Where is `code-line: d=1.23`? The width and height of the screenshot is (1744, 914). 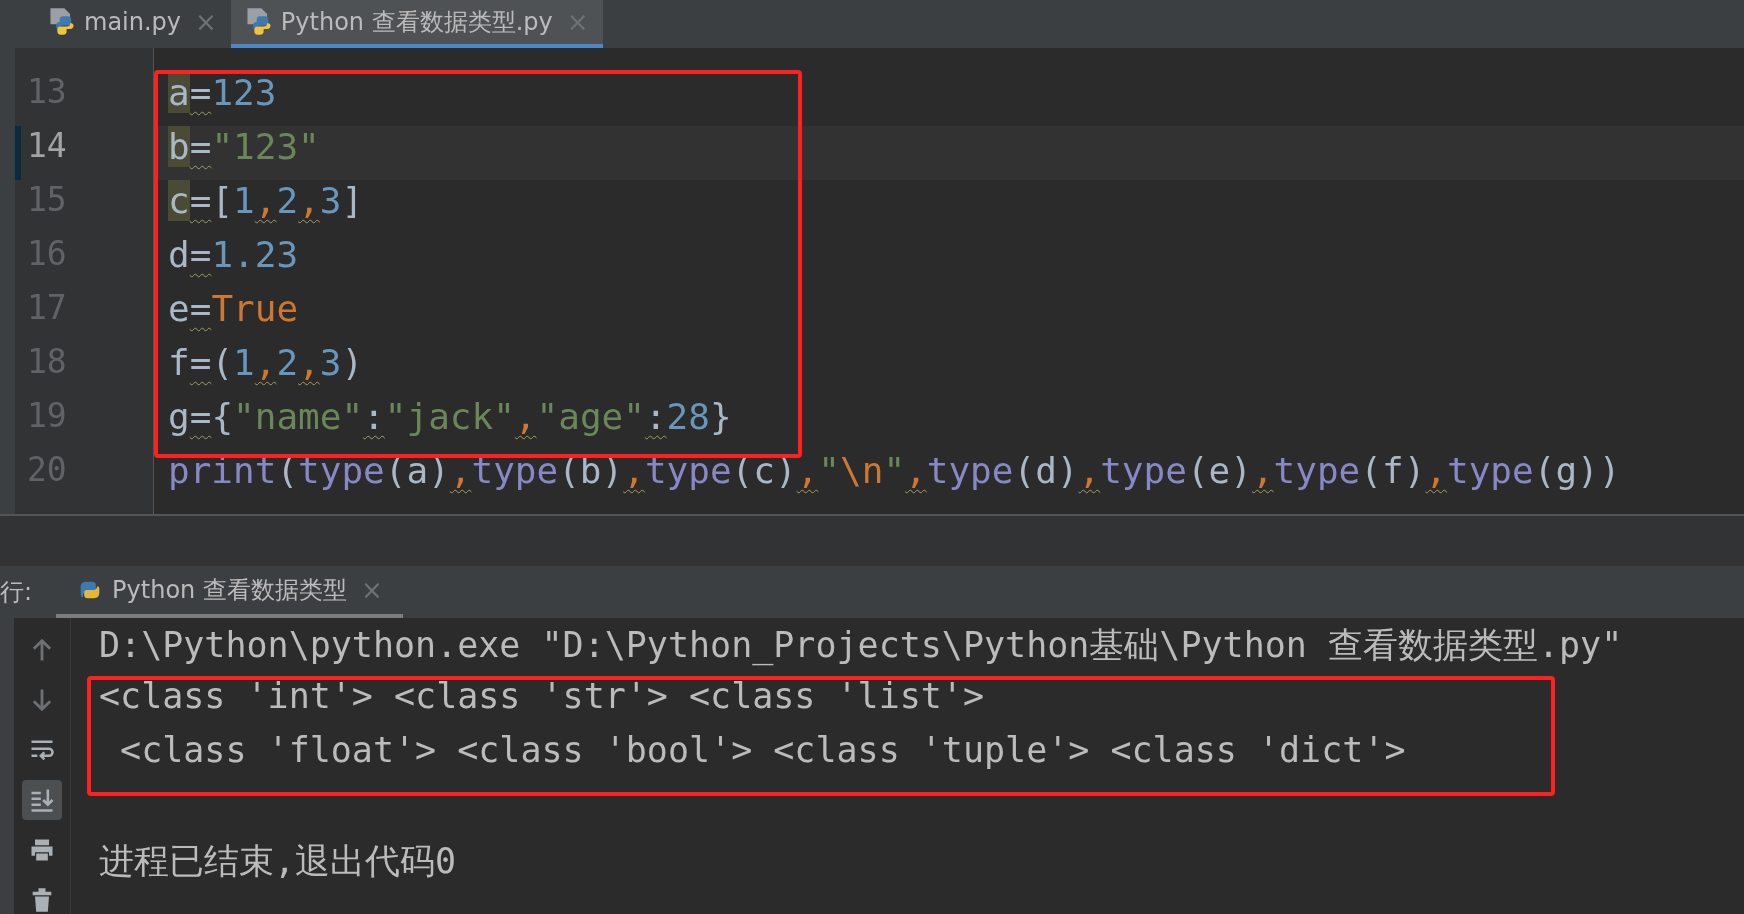 code-line: d=1.23 is located at coordinates (233, 255).